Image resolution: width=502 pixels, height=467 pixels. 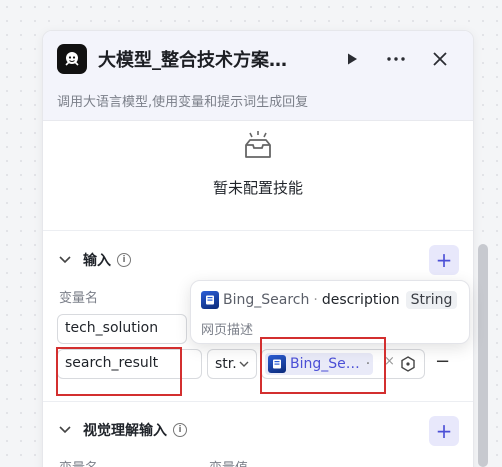 What do you see at coordinates (408, 366) in the screenshot?
I see `variable-picker-icon` at bounding box center [408, 366].